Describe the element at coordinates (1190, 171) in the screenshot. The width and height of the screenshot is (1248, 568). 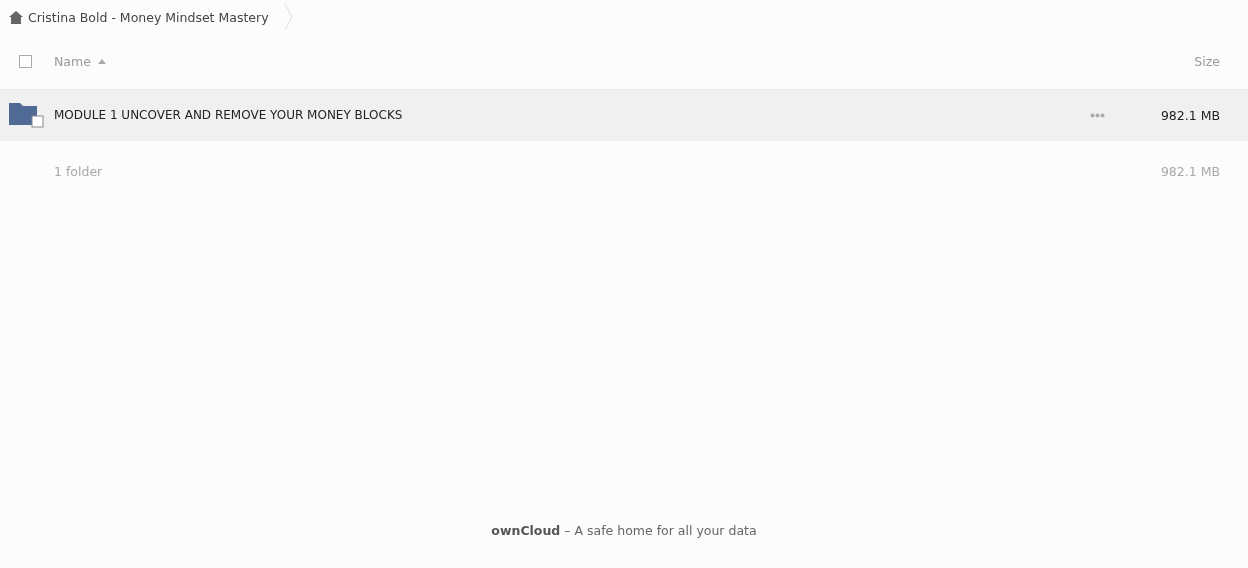
I see `total-size: 982.1 MB` at that location.